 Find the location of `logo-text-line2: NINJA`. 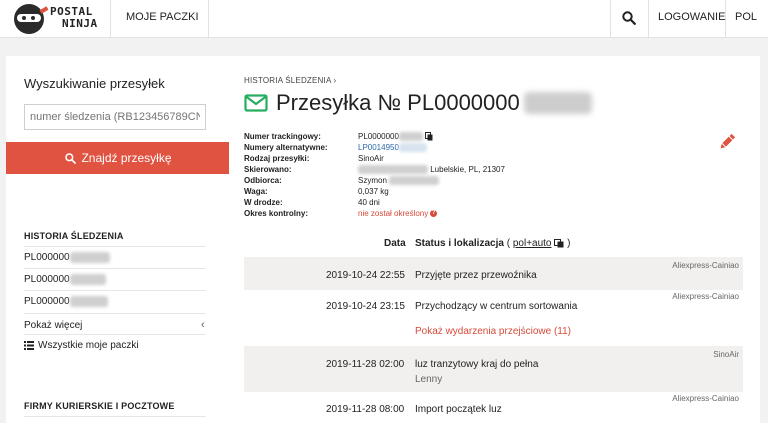

logo-text-line2: NINJA is located at coordinates (80, 23).